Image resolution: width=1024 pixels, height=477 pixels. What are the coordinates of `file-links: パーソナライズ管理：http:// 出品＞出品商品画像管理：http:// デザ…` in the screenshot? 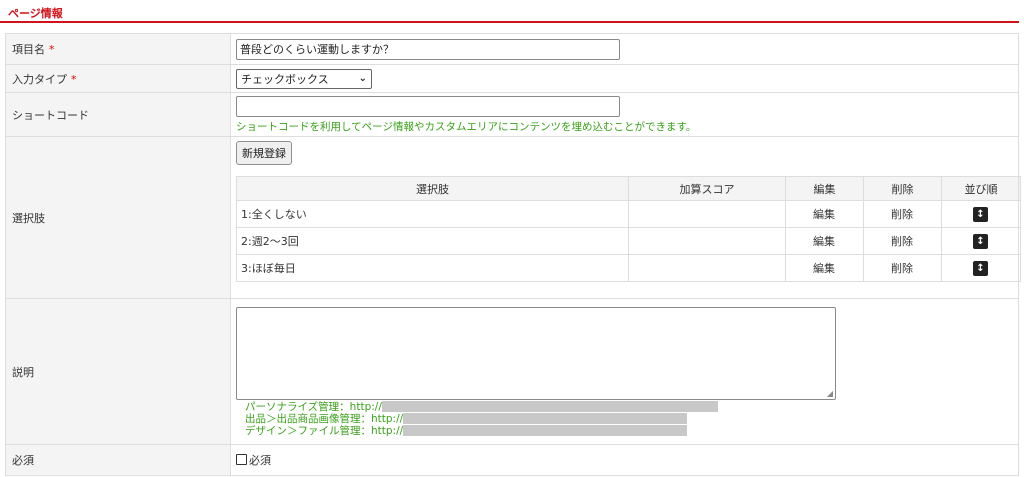 It's located at (631, 419).